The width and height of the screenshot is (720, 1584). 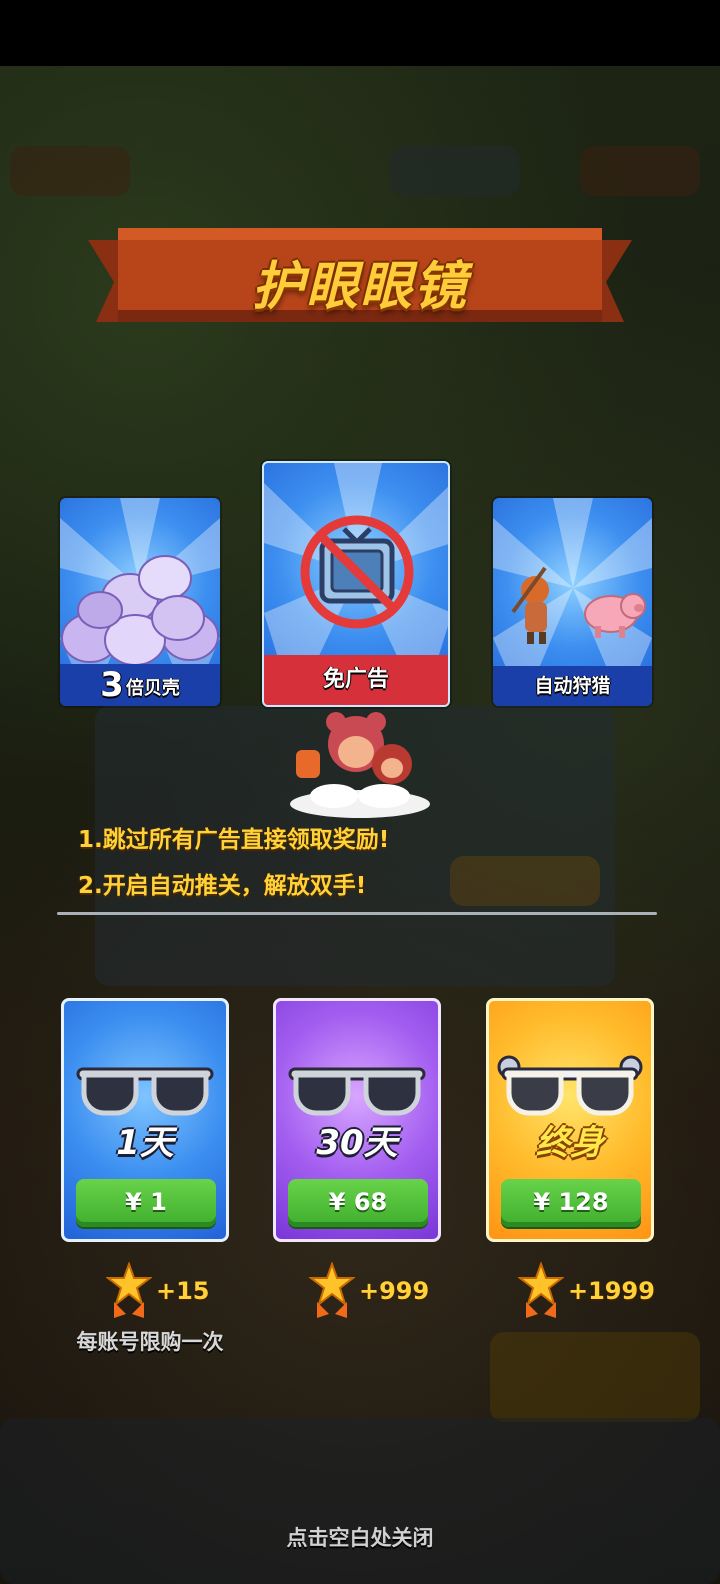 What do you see at coordinates (150, 1342) in the screenshot?
I see `purchase-limit-note: 每账号限购一次` at bounding box center [150, 1342].